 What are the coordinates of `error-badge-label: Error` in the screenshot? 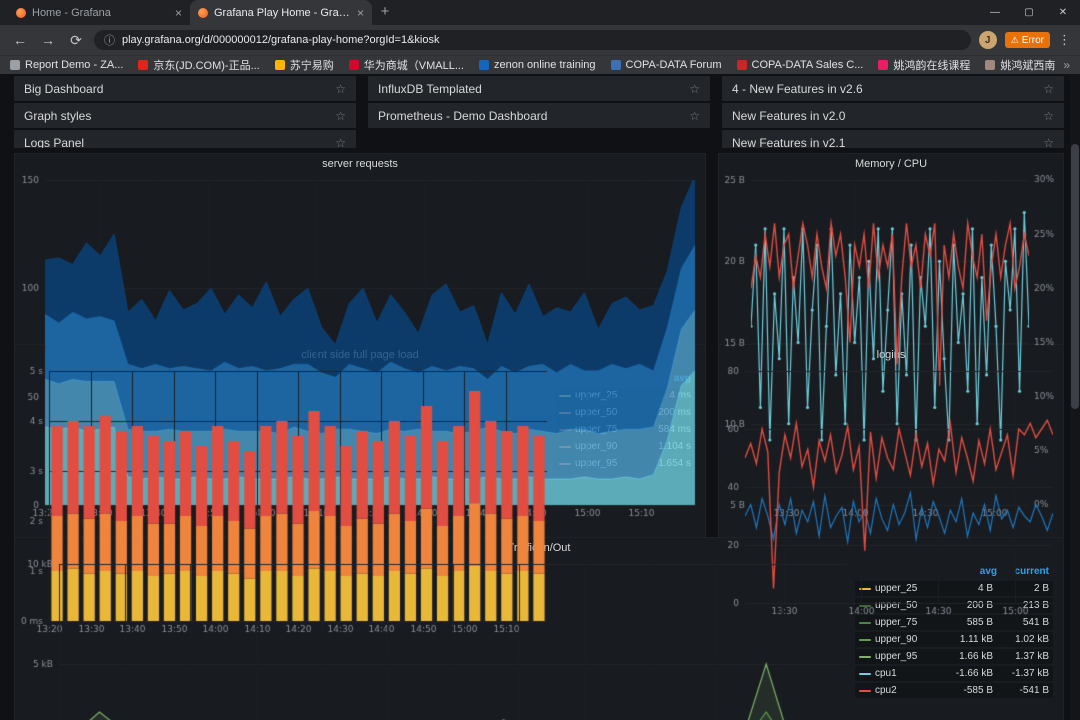 It's located at (1032, 40).